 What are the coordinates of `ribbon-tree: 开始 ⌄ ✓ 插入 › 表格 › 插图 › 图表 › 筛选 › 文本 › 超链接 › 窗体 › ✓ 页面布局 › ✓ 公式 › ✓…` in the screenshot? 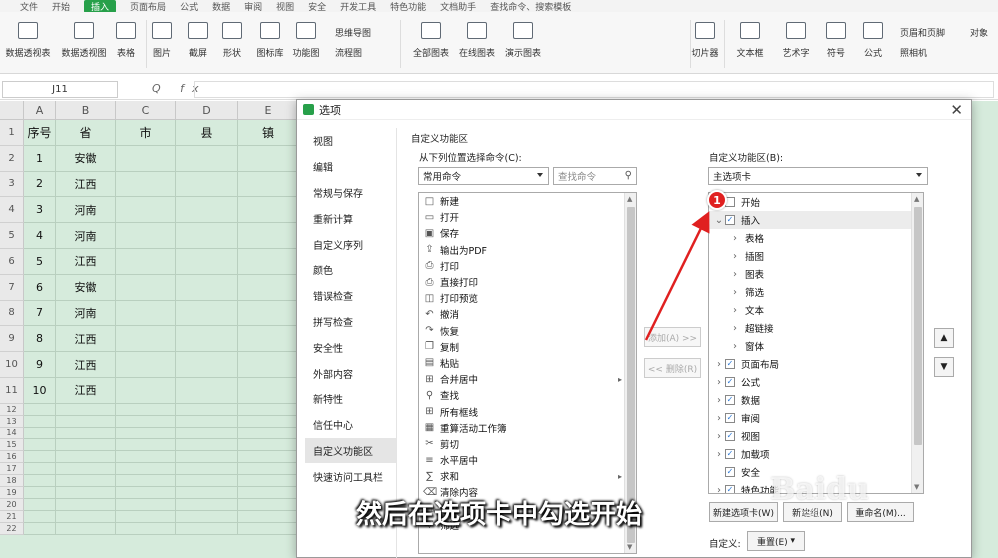 It's located at (816, 343).